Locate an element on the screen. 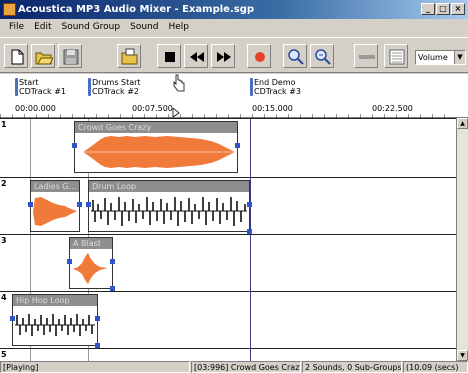  open-icon is located at coordinates (44, 58).